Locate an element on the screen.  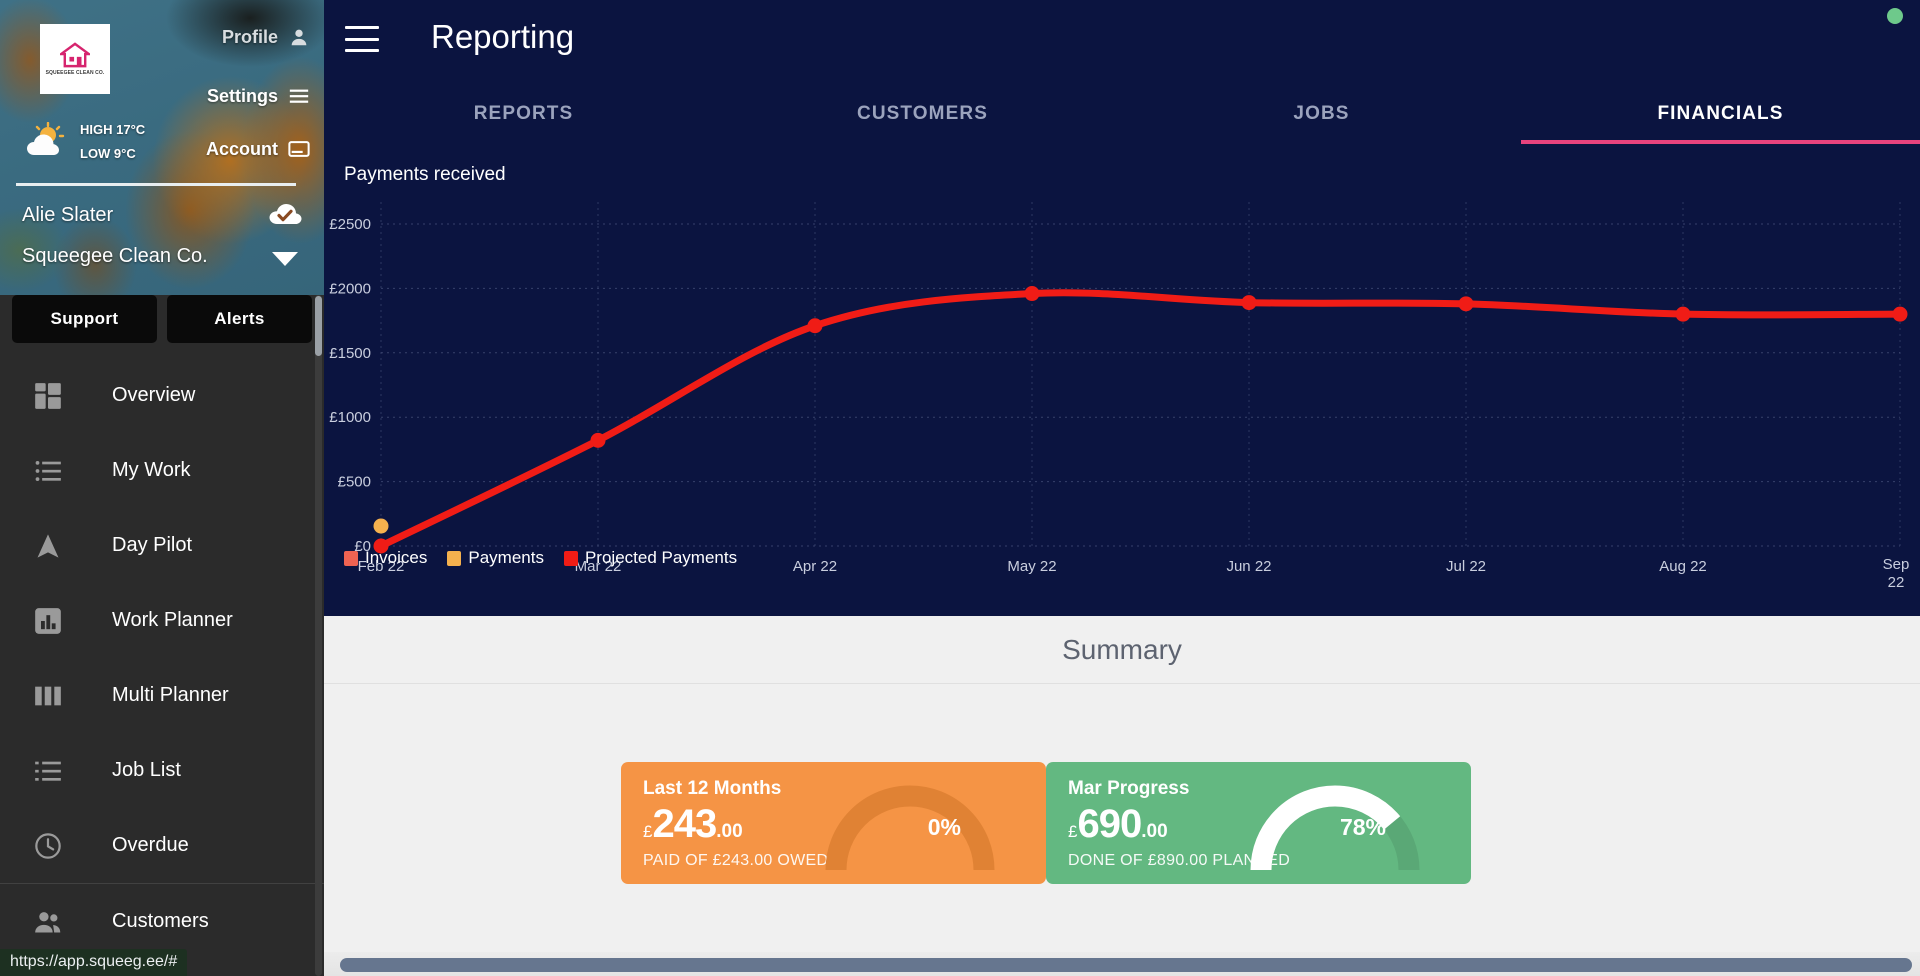
bullet-list-icon is located at coordinates (48, 470).